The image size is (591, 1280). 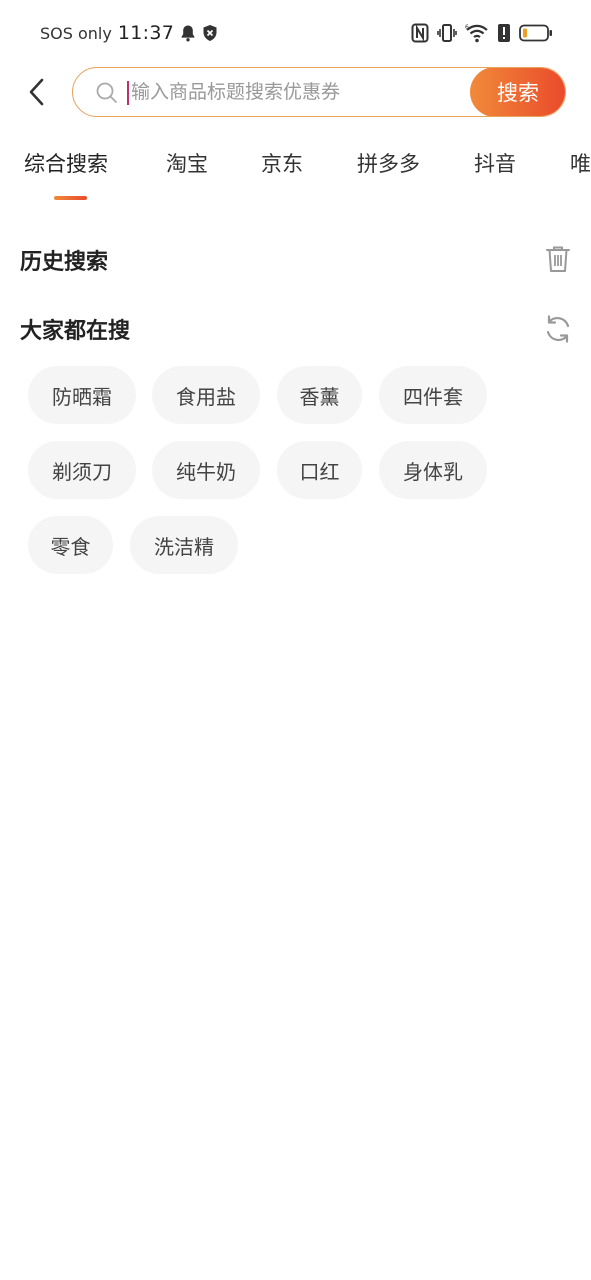 I want to click on chip-item: 防晒霜, so click(x=82, y=395).